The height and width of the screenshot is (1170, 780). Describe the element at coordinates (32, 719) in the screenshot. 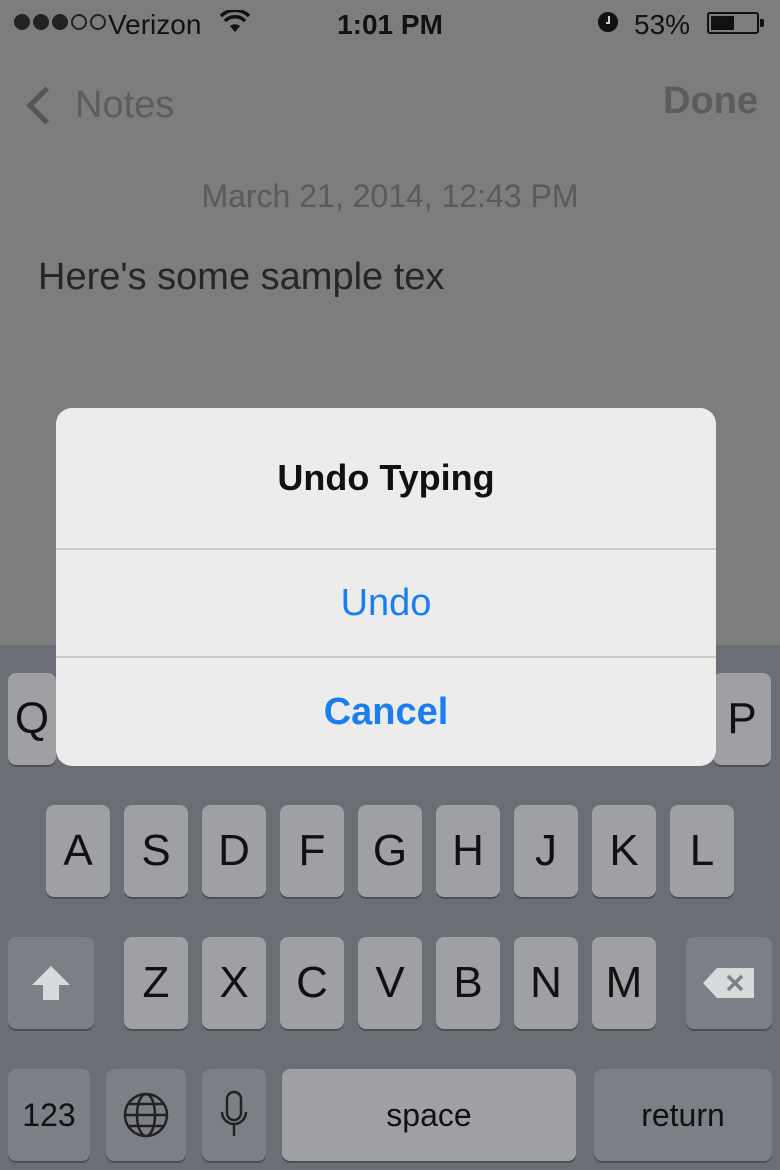

I see `key-q: Q` at that location.